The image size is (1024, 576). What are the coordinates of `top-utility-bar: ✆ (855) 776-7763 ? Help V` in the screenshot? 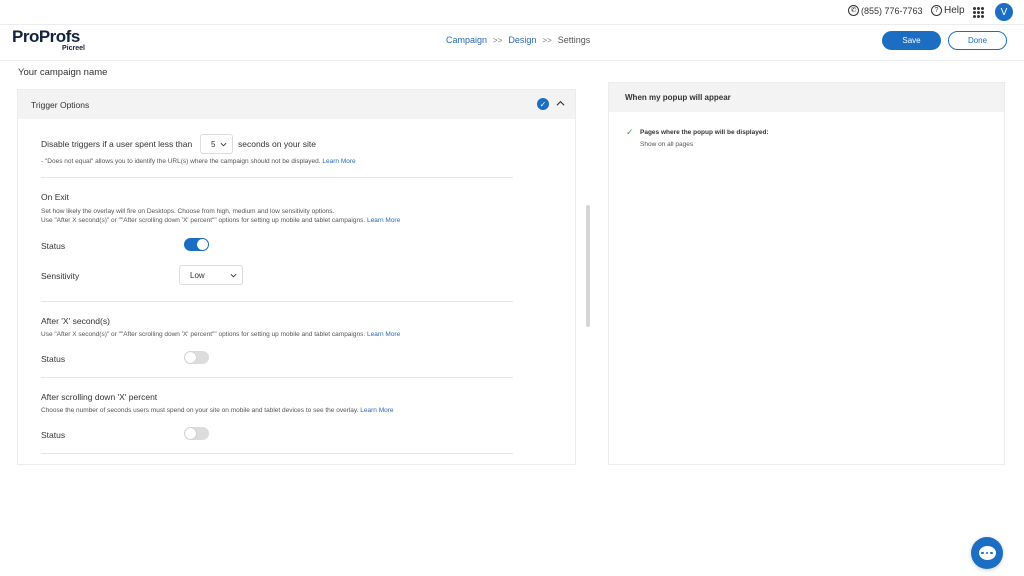 It's located at (512, 12).